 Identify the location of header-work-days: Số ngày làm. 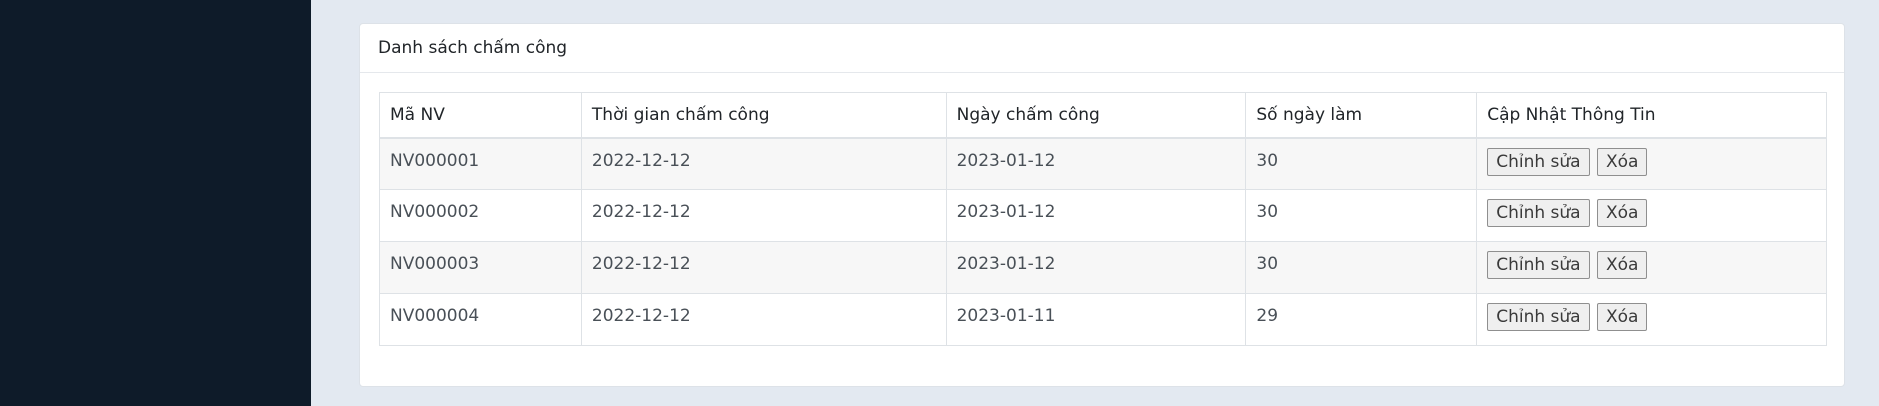
(1361, 115).